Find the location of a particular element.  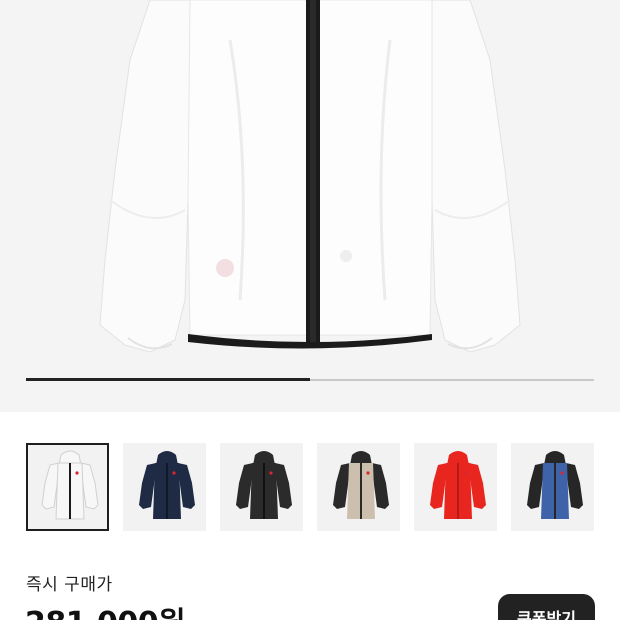

navy-jacket-thumbnail is located at coordinates (167, 485).